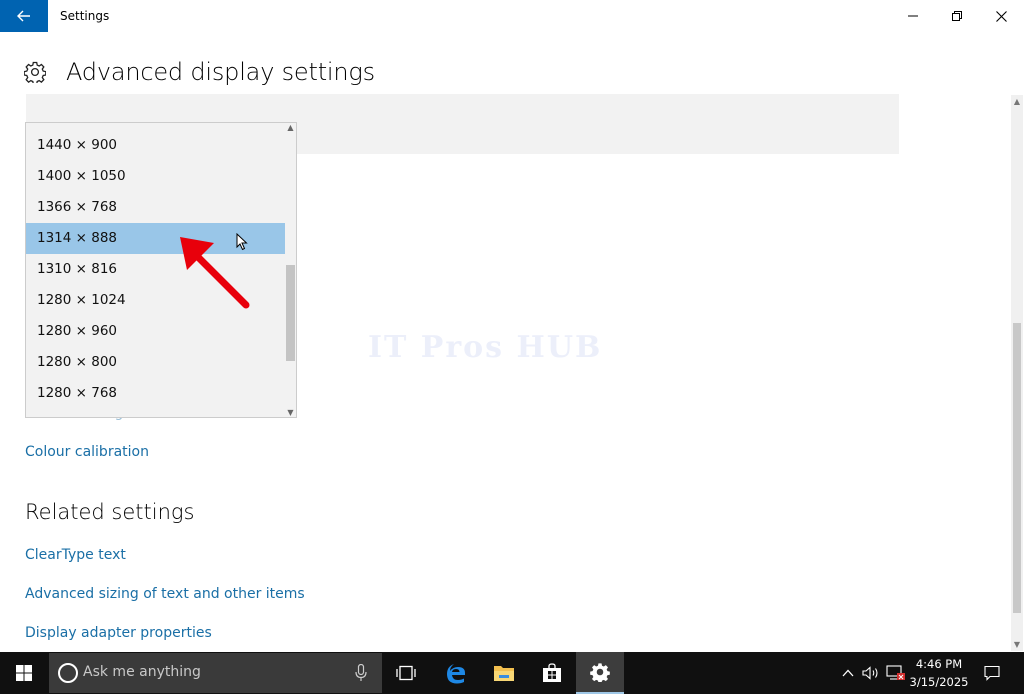  I want to click on network-icon, so click(895, 672).